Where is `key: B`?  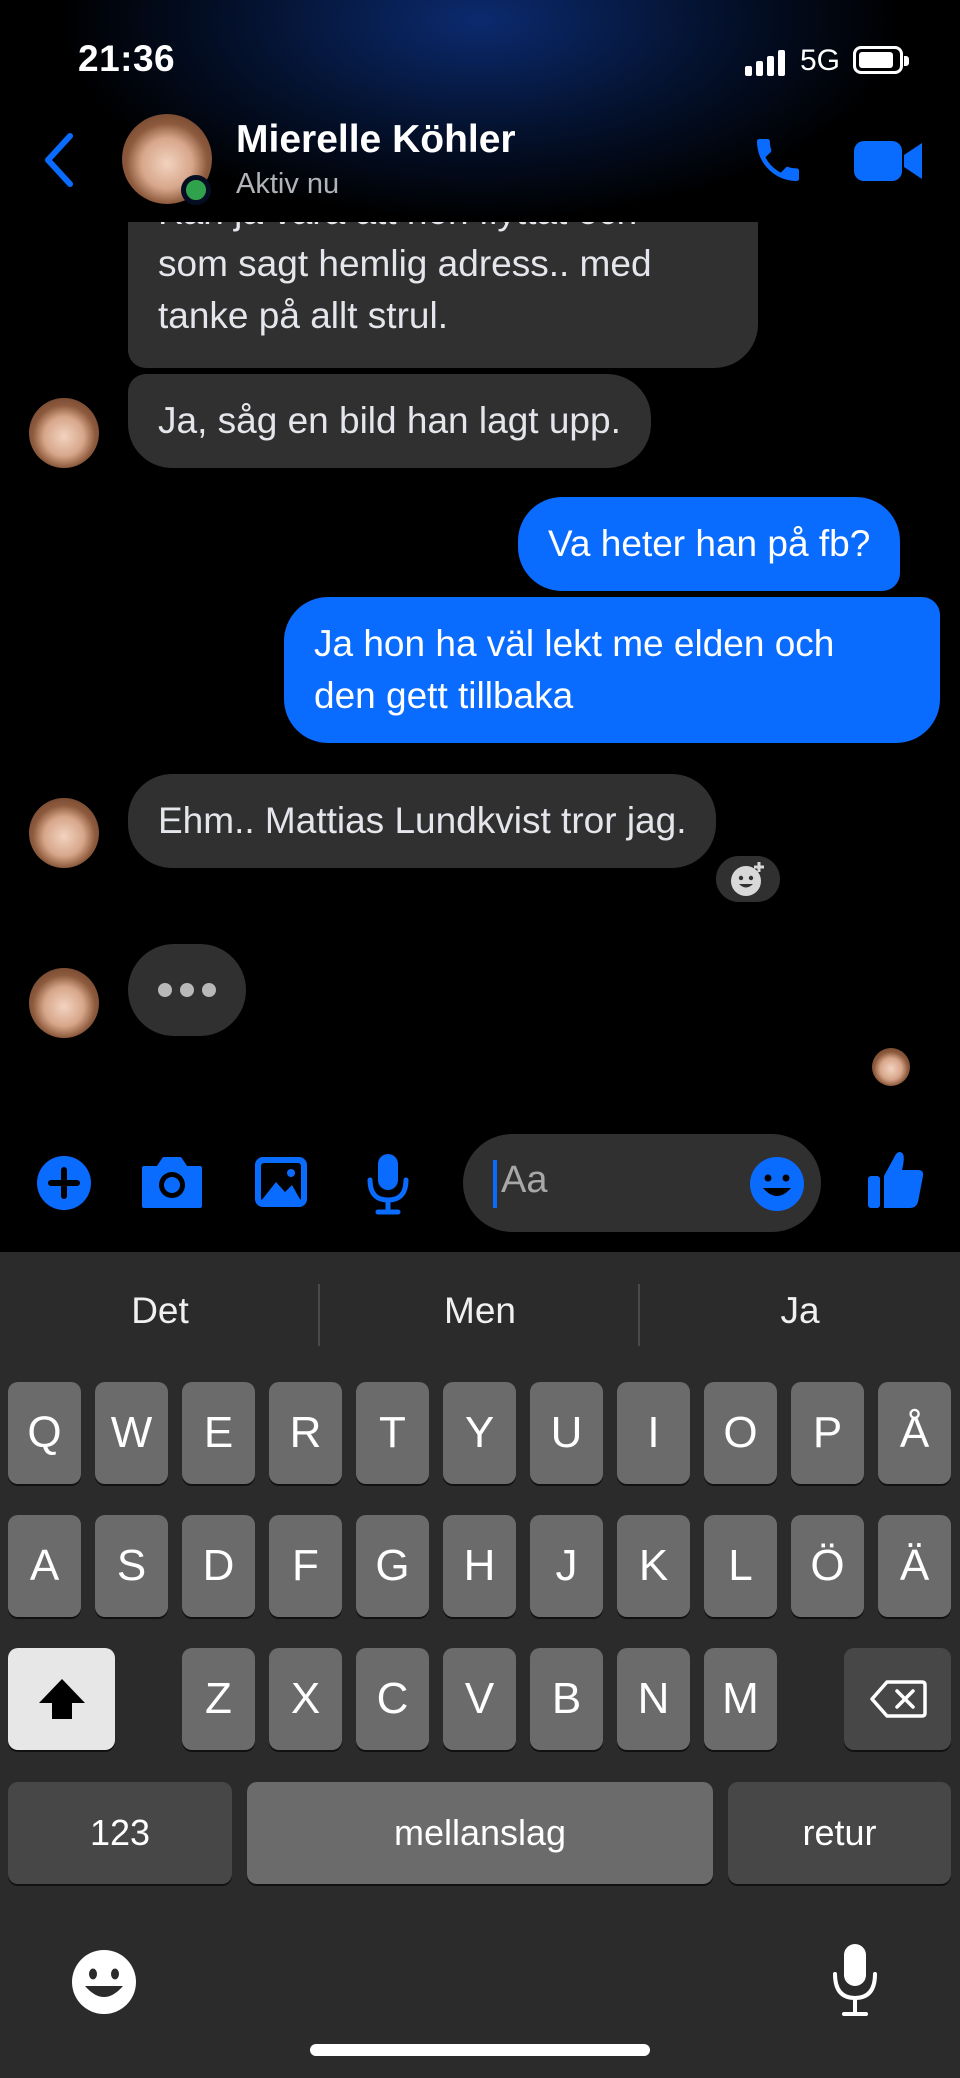
key: B is located at coordinates (566, 1699).